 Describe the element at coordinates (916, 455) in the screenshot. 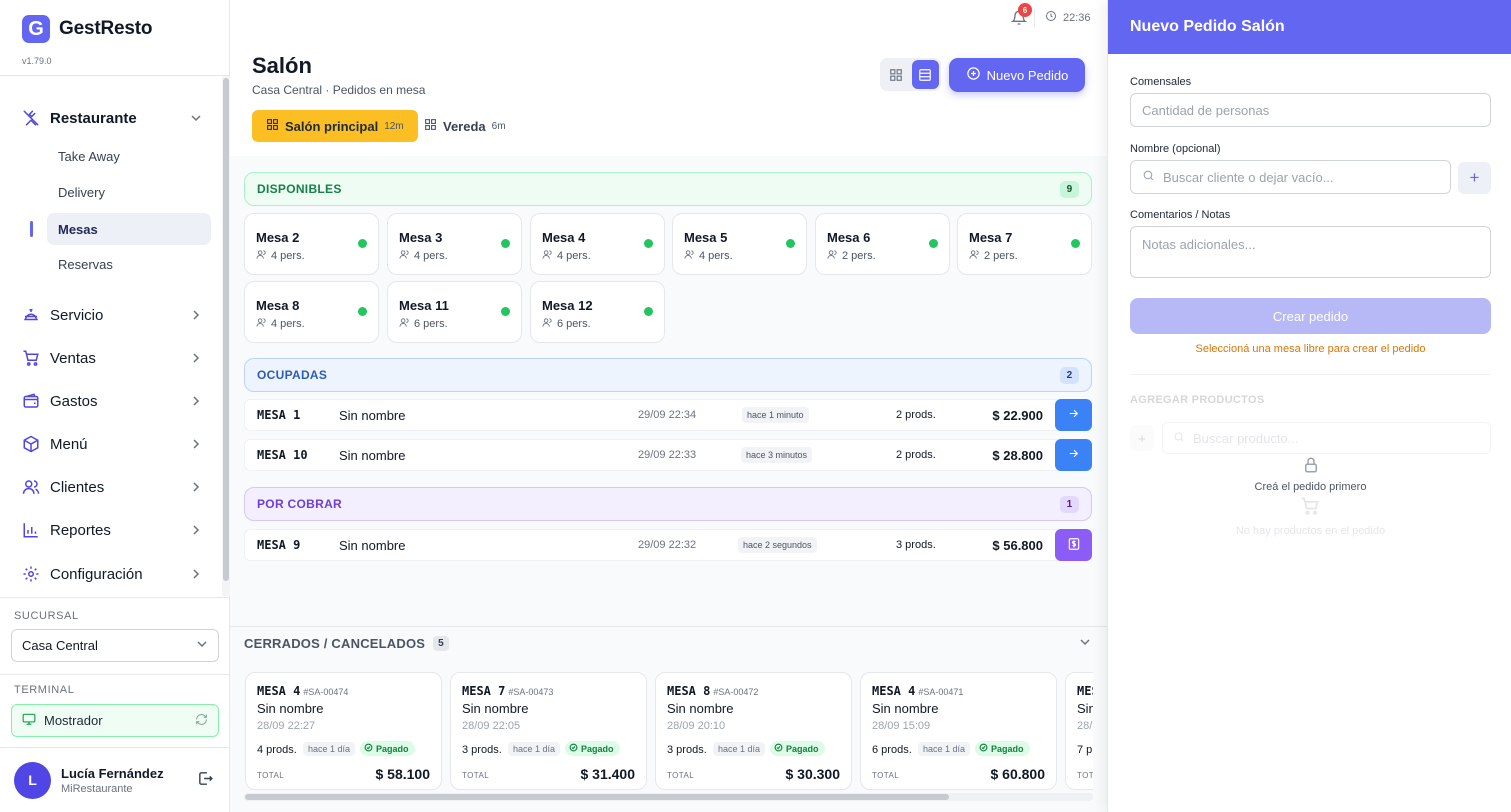

I see `order-products: 2 prods.` at that location.